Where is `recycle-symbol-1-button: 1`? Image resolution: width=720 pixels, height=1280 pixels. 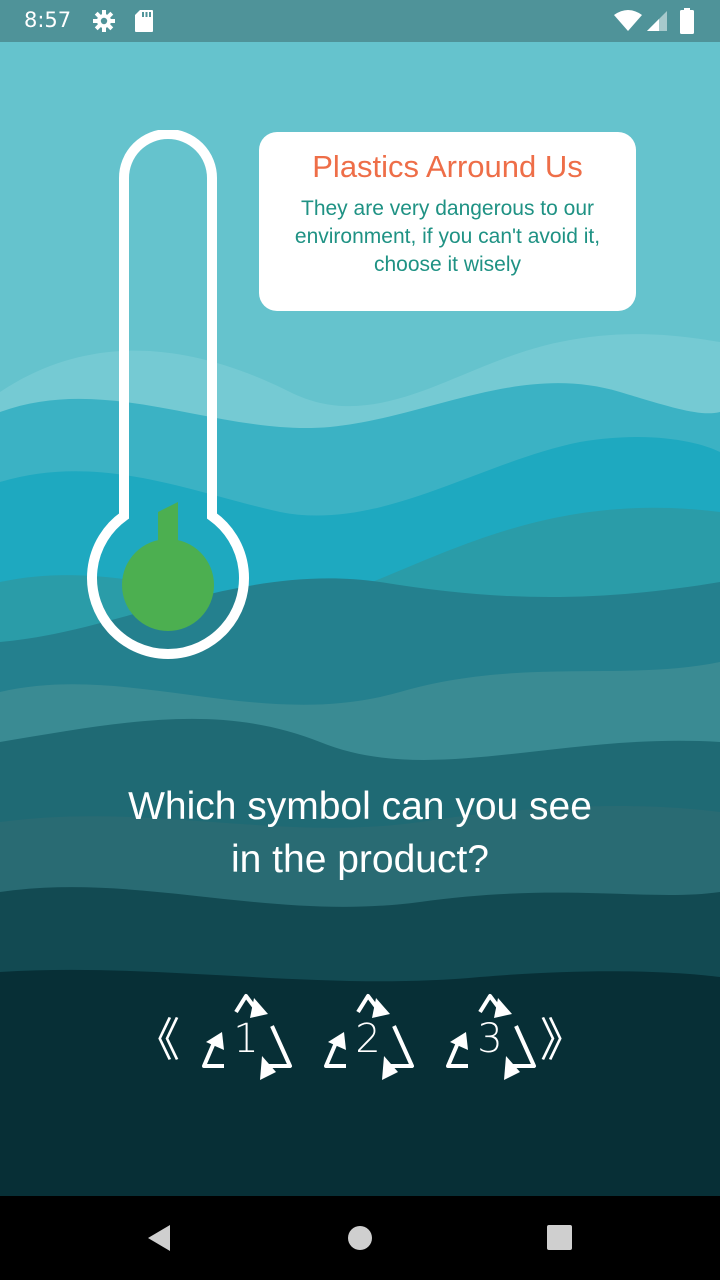 recycle-symbol-1-button: 1 is located at coordinates (246, 1040).